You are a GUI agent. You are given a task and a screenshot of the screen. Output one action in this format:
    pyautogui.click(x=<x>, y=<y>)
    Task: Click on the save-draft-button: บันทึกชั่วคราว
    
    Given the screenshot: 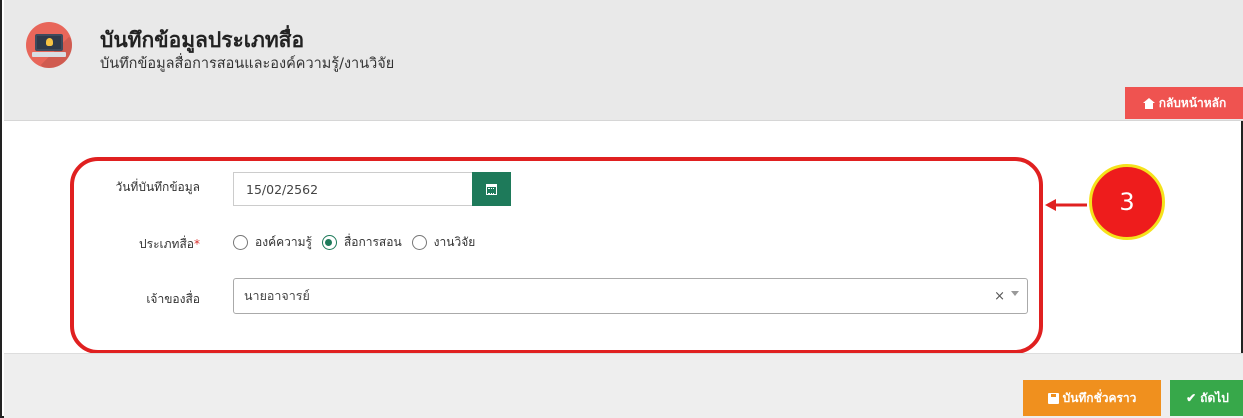 What is the action you would take?
    pyautogui.click(x=1092, y=398)
    